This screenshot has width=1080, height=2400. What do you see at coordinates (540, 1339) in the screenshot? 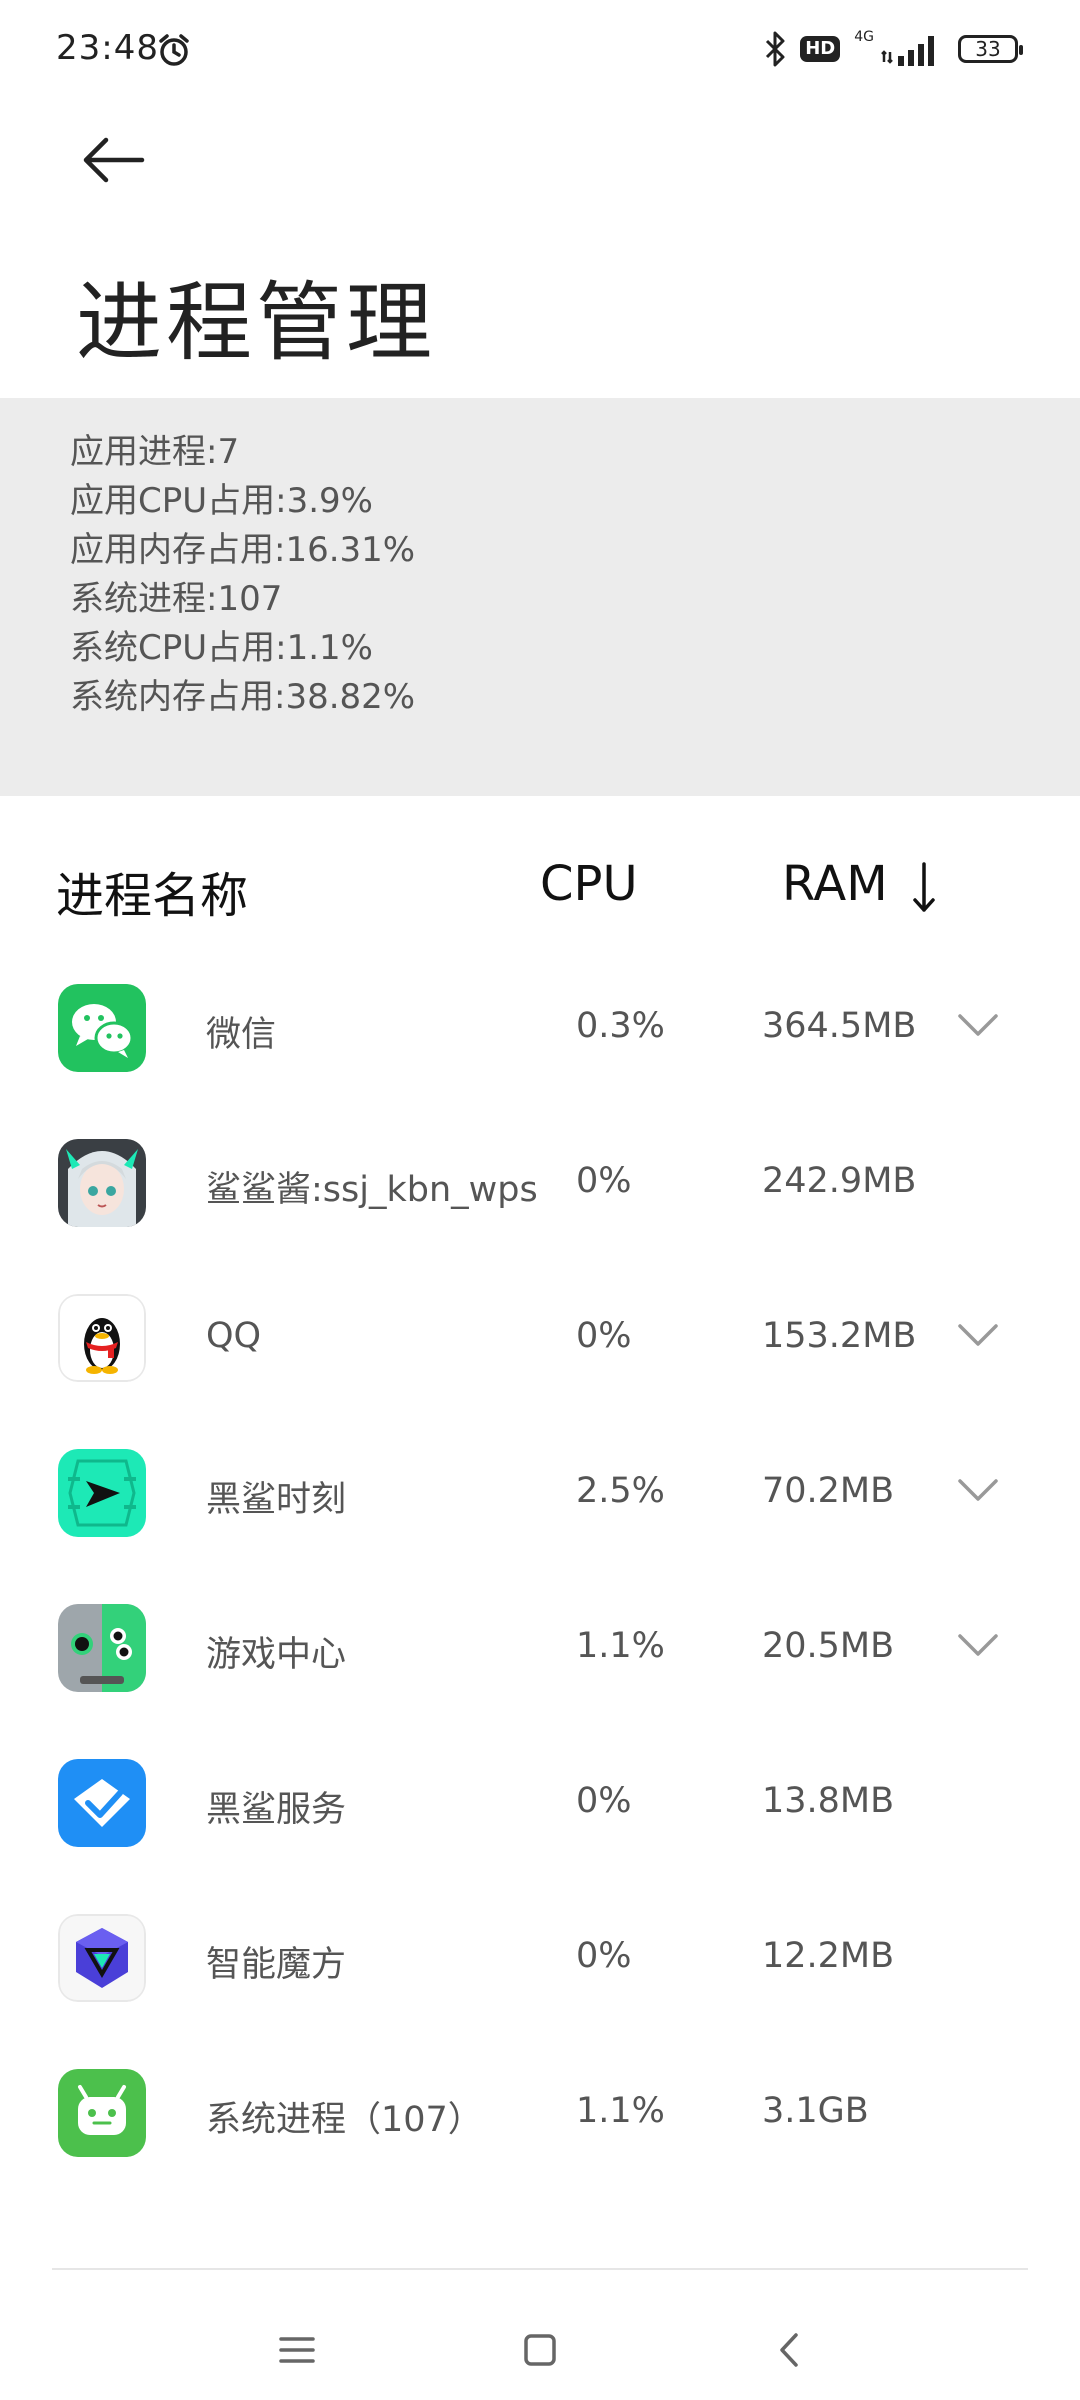
I see `process-row: QQ 0% 153.2MB` at bounding box center [540, 1339].